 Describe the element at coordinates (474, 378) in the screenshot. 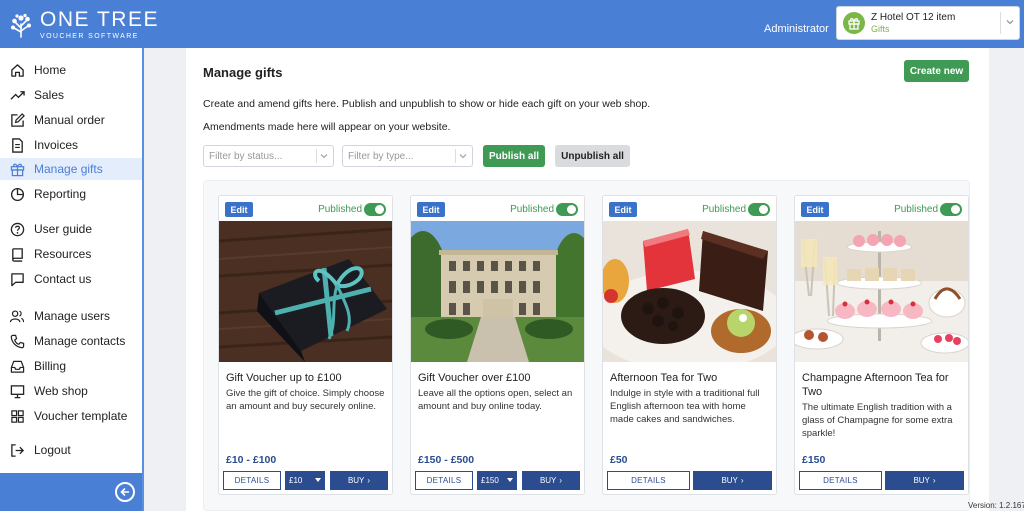

I see `gift-title: Gift Voucher over £100` at that location.